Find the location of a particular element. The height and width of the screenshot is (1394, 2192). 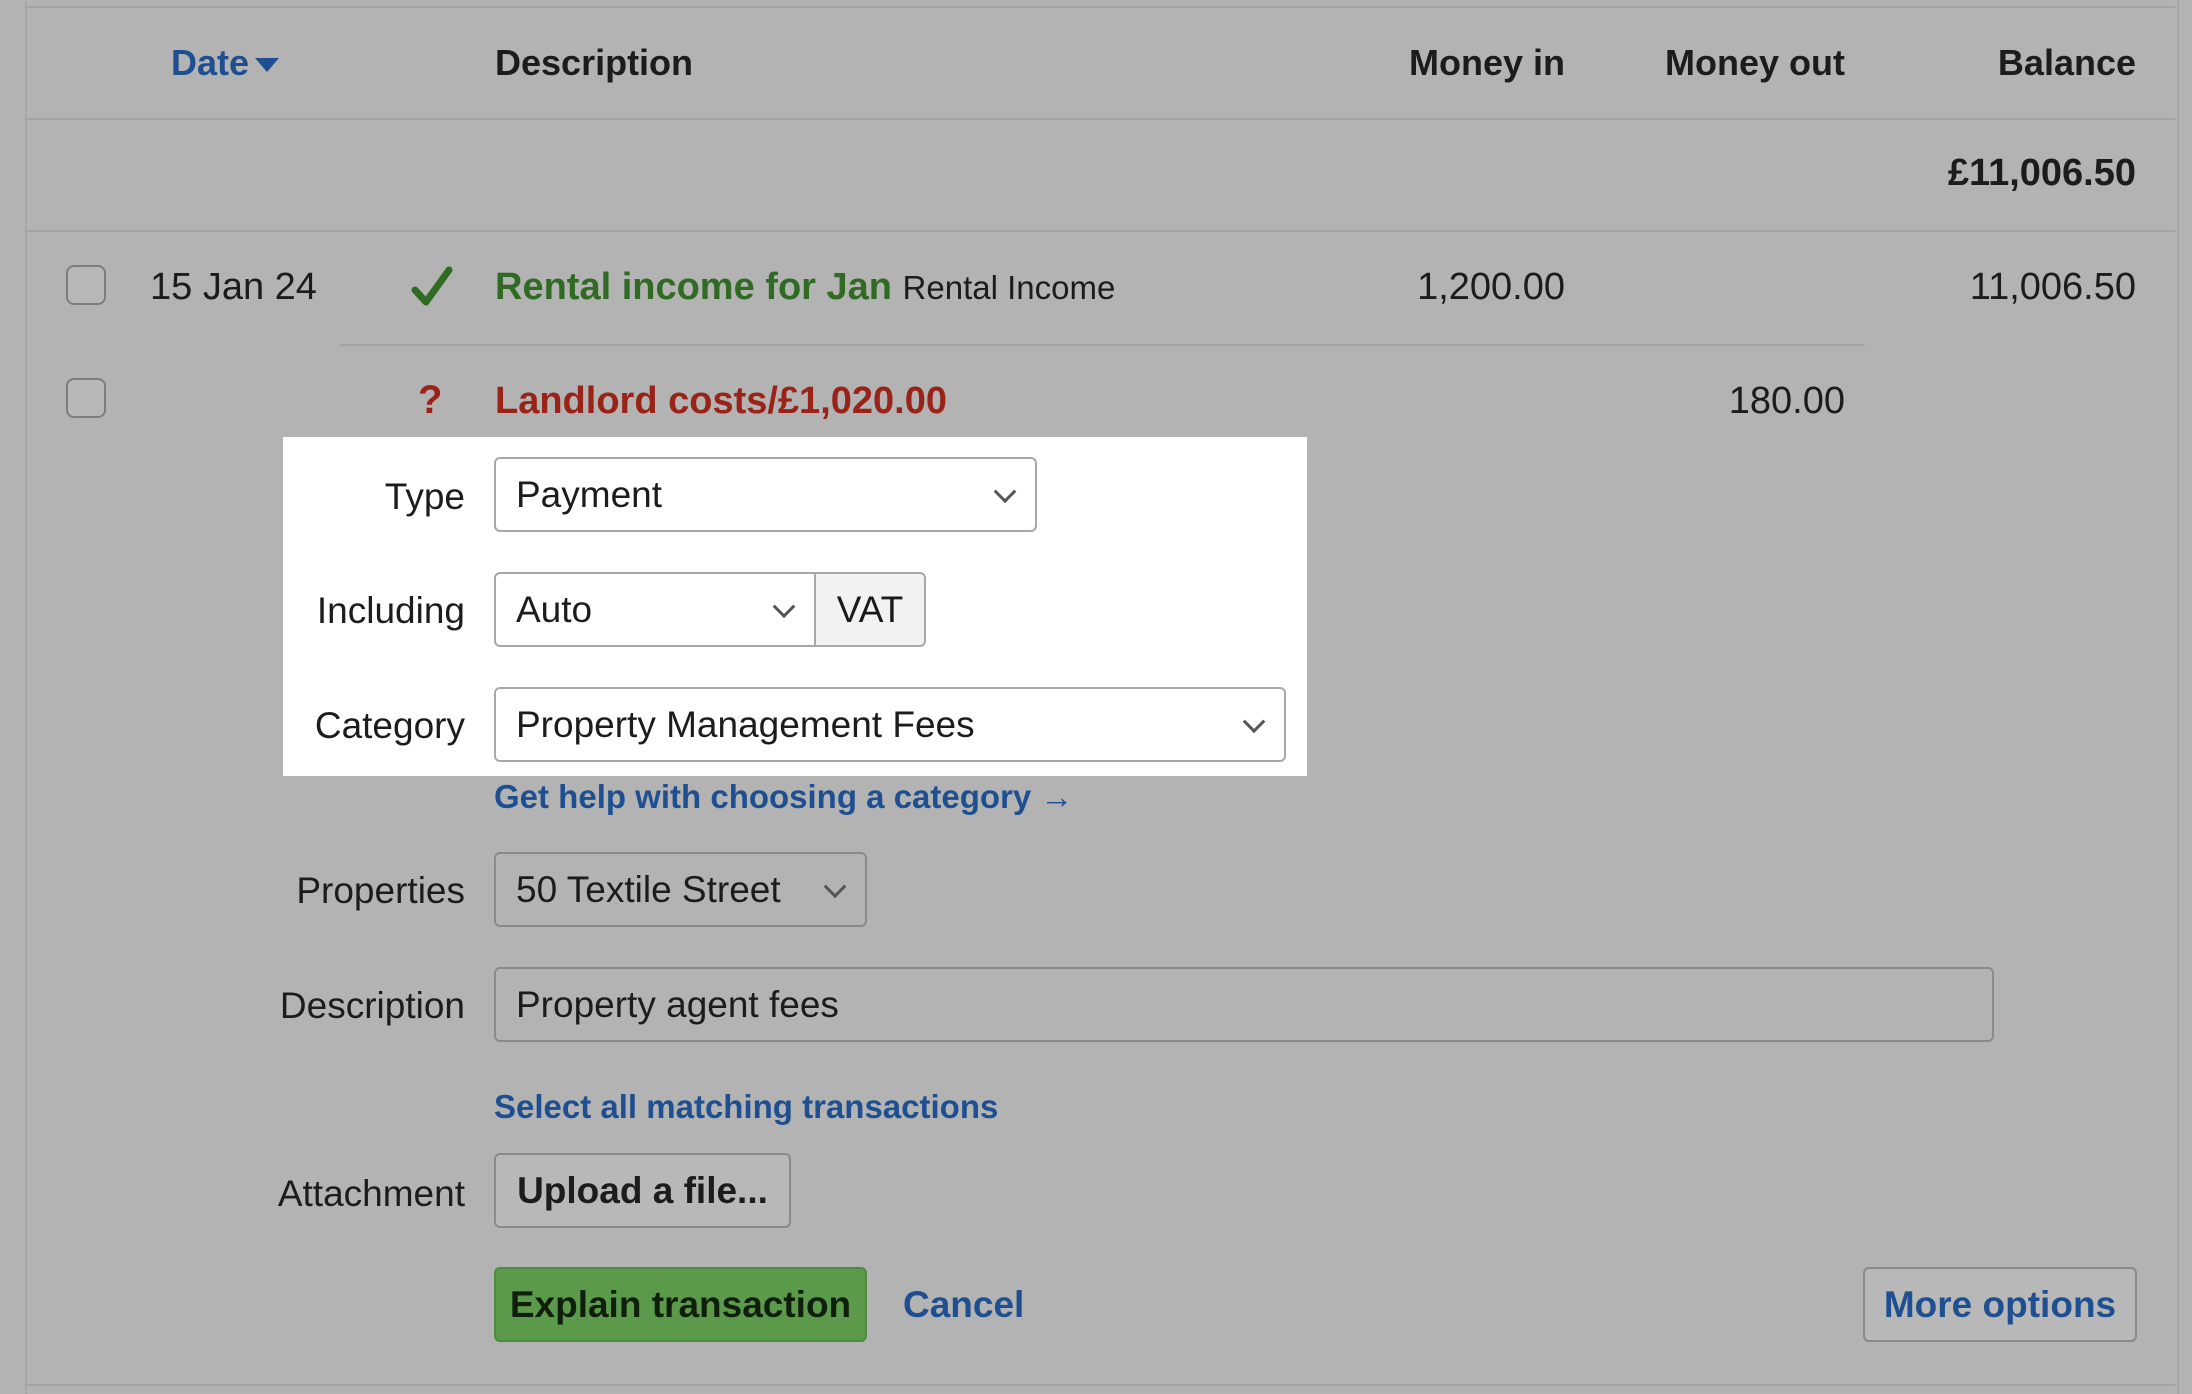

properties-select-value: 50 Textile Street is located at coordinates (648, 889).